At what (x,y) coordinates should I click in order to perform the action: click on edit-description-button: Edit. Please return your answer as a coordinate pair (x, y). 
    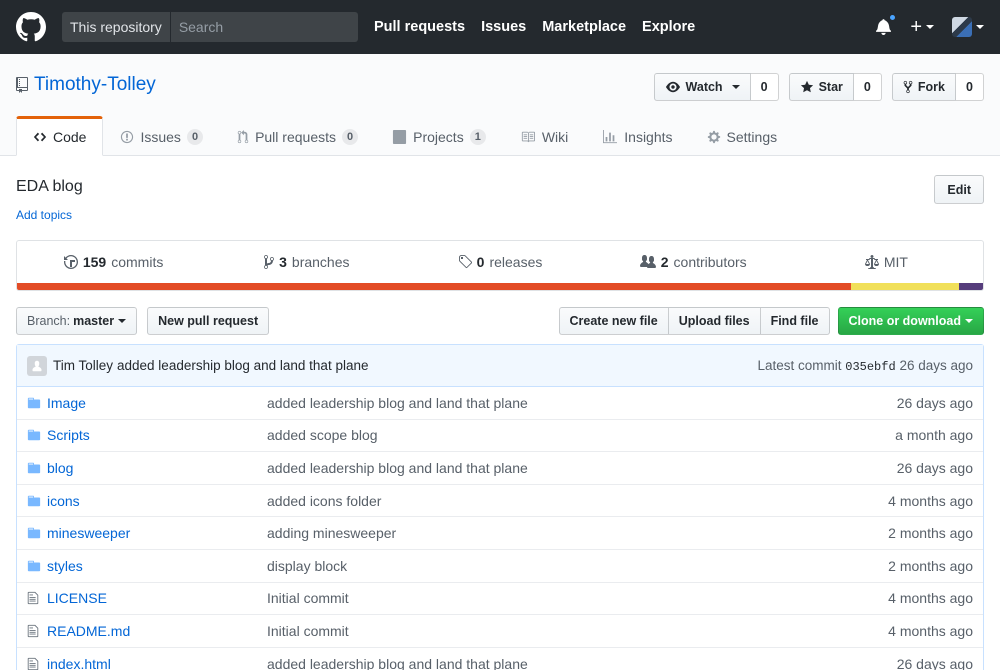
    Looking at the image, I should click on (959, 189).